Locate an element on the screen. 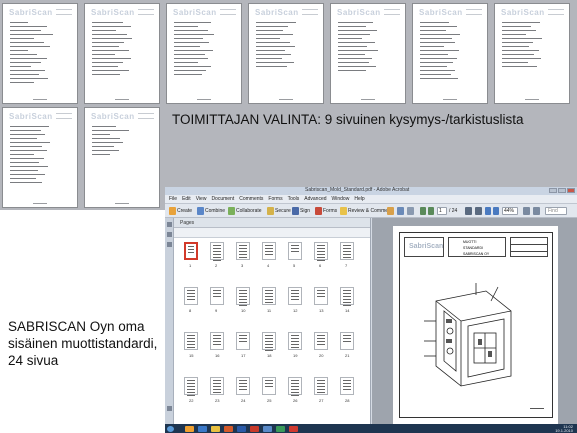  page-thumbnail-number: 6 is located at coordinates (320, 265).